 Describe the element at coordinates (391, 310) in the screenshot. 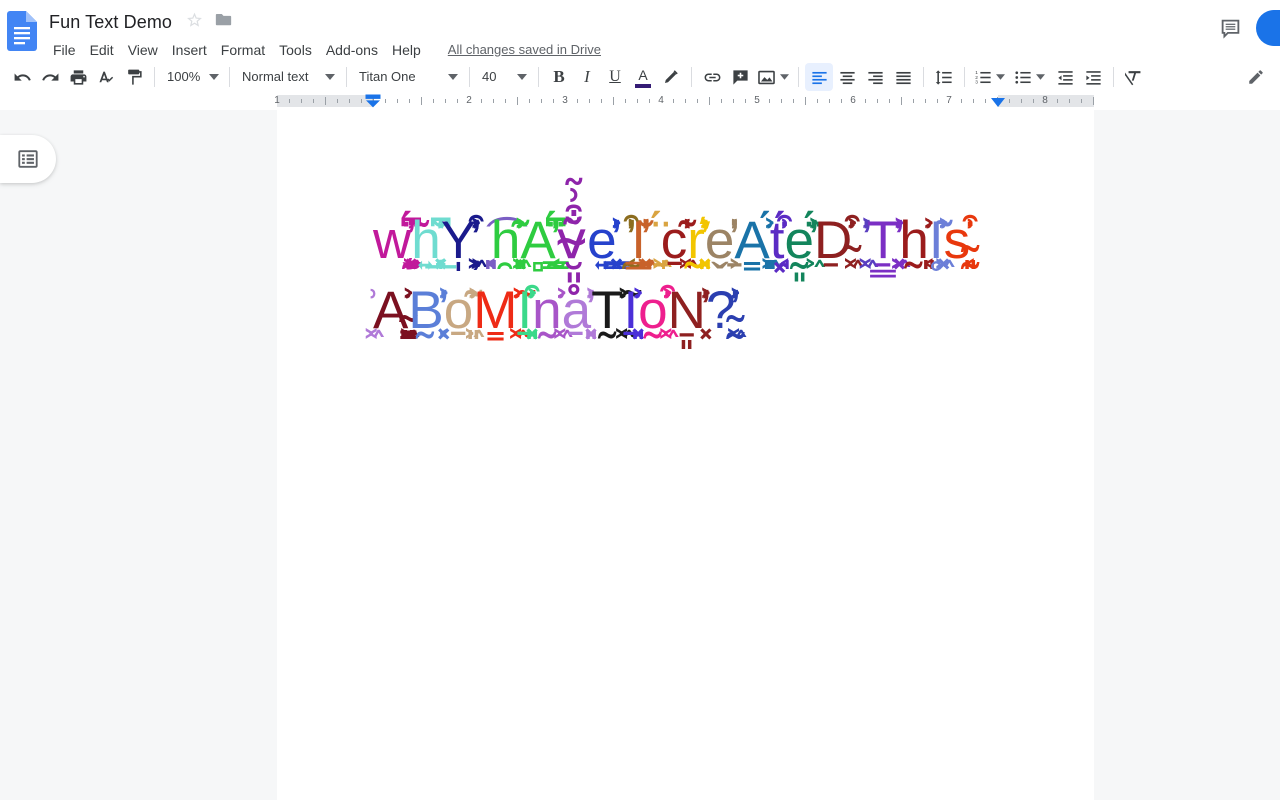

I see `doc-char: A̴̳̱͈͖͗͐` at that location.